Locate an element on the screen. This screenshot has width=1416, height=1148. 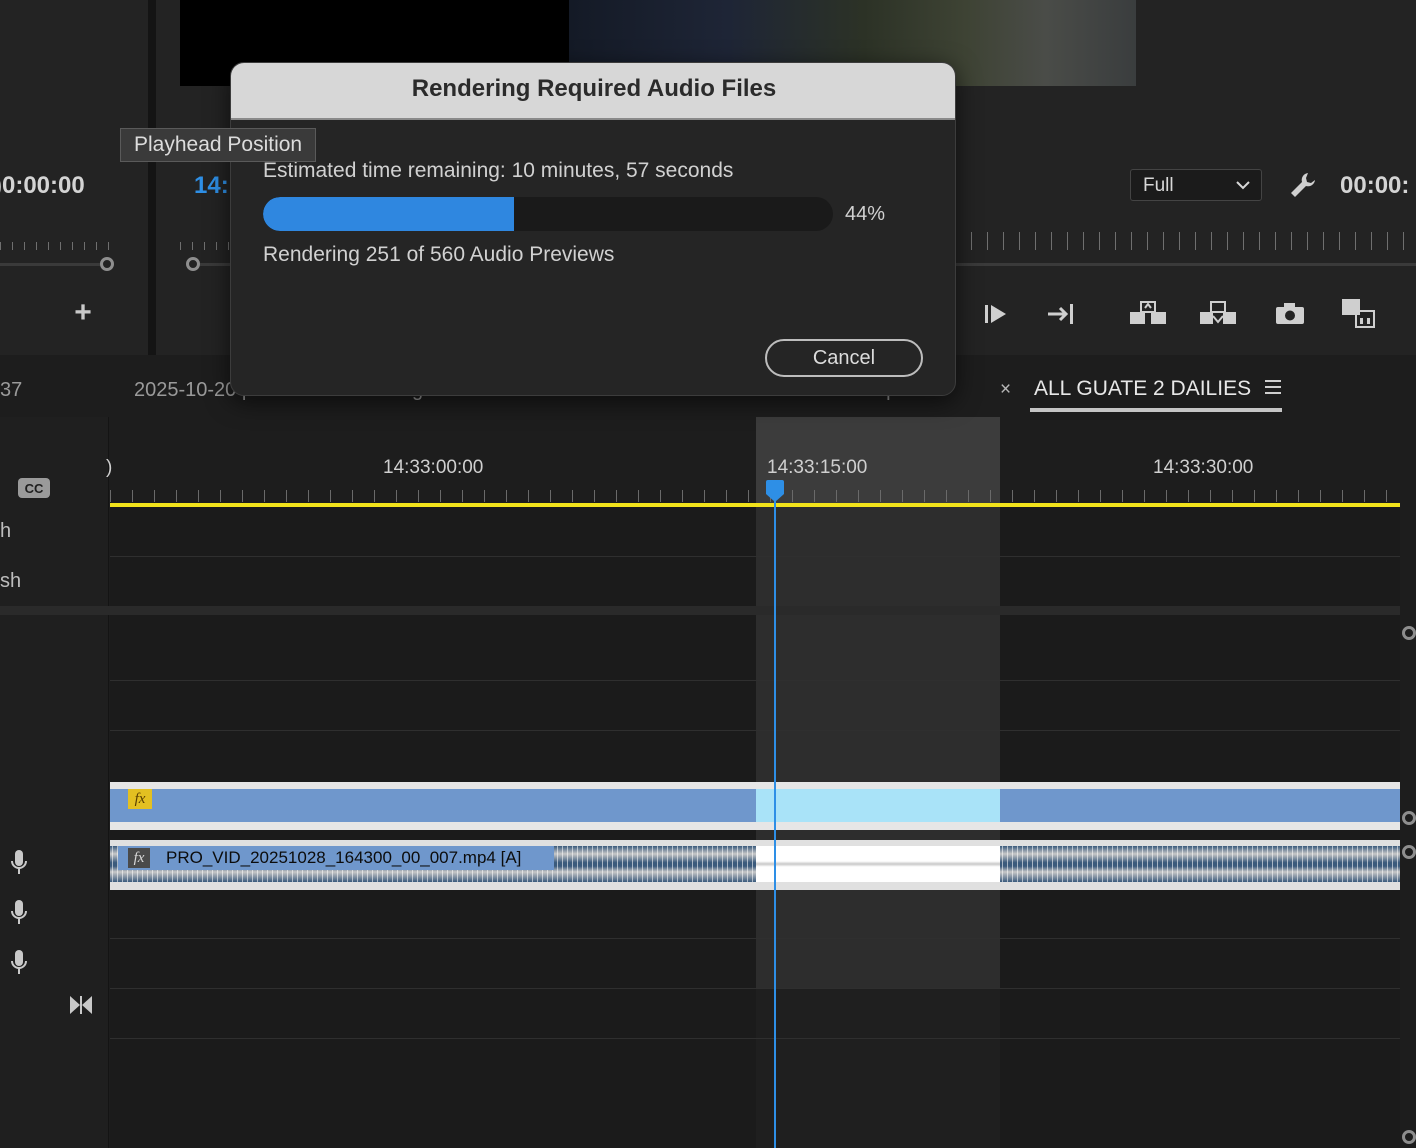
source-zoom-scrollbar is located at coordinates (50, 264).